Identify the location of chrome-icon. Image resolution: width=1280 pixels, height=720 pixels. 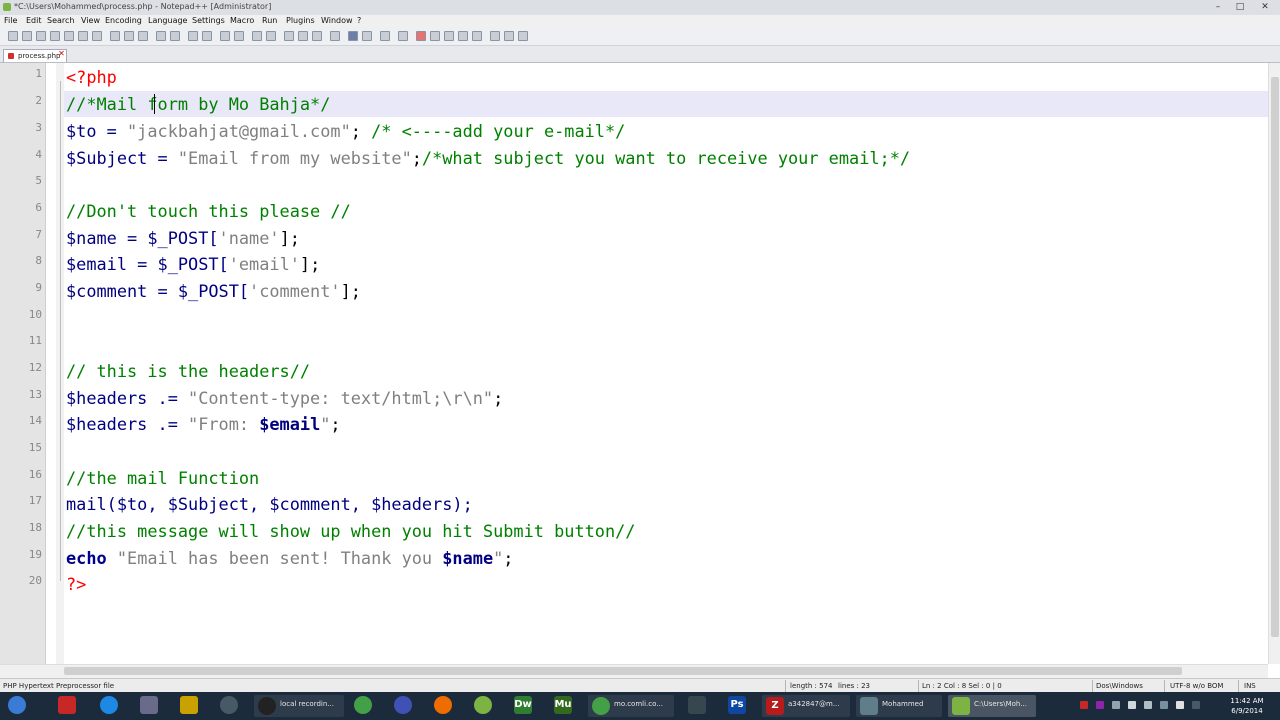
(363, 705).